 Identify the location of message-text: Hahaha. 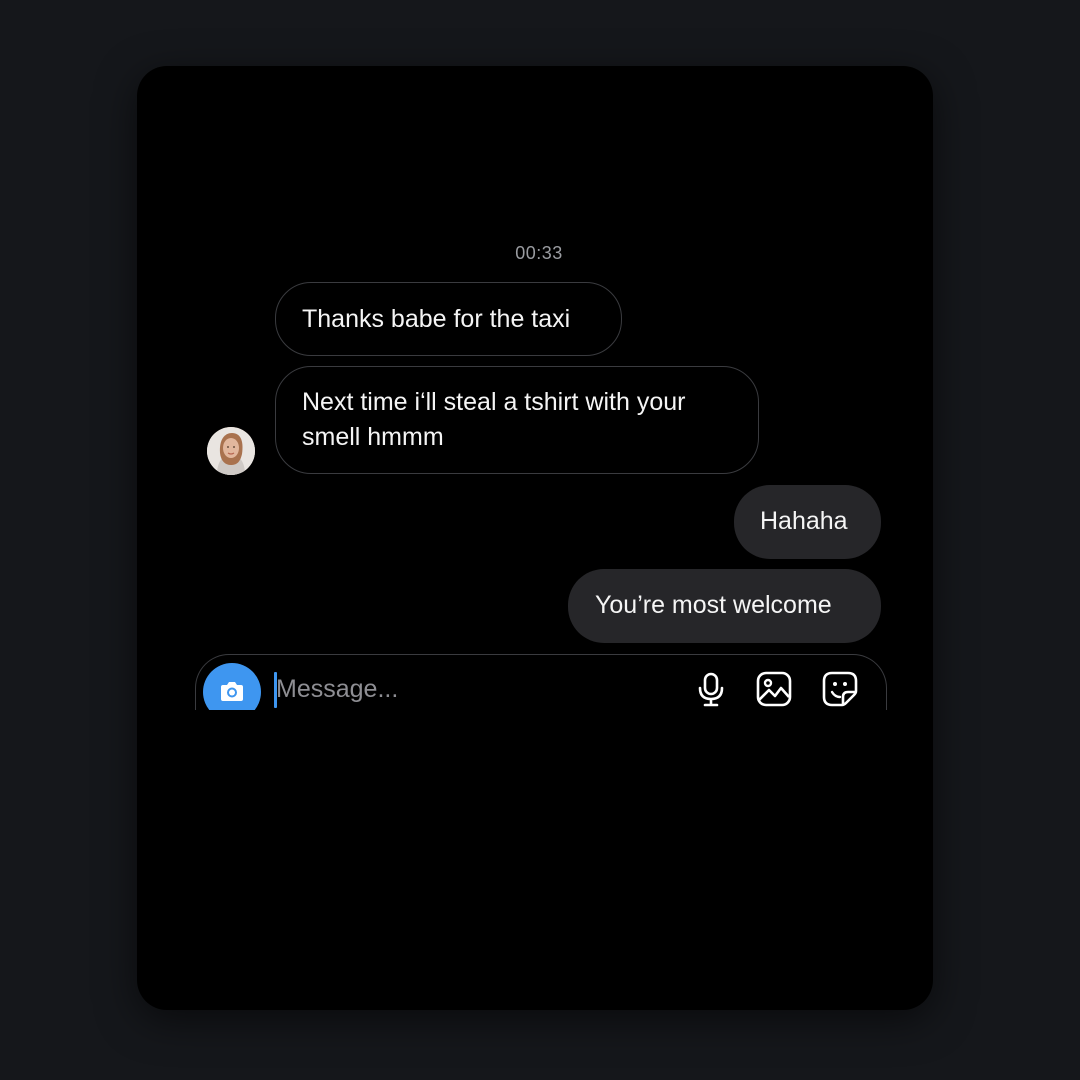
(804, 521).